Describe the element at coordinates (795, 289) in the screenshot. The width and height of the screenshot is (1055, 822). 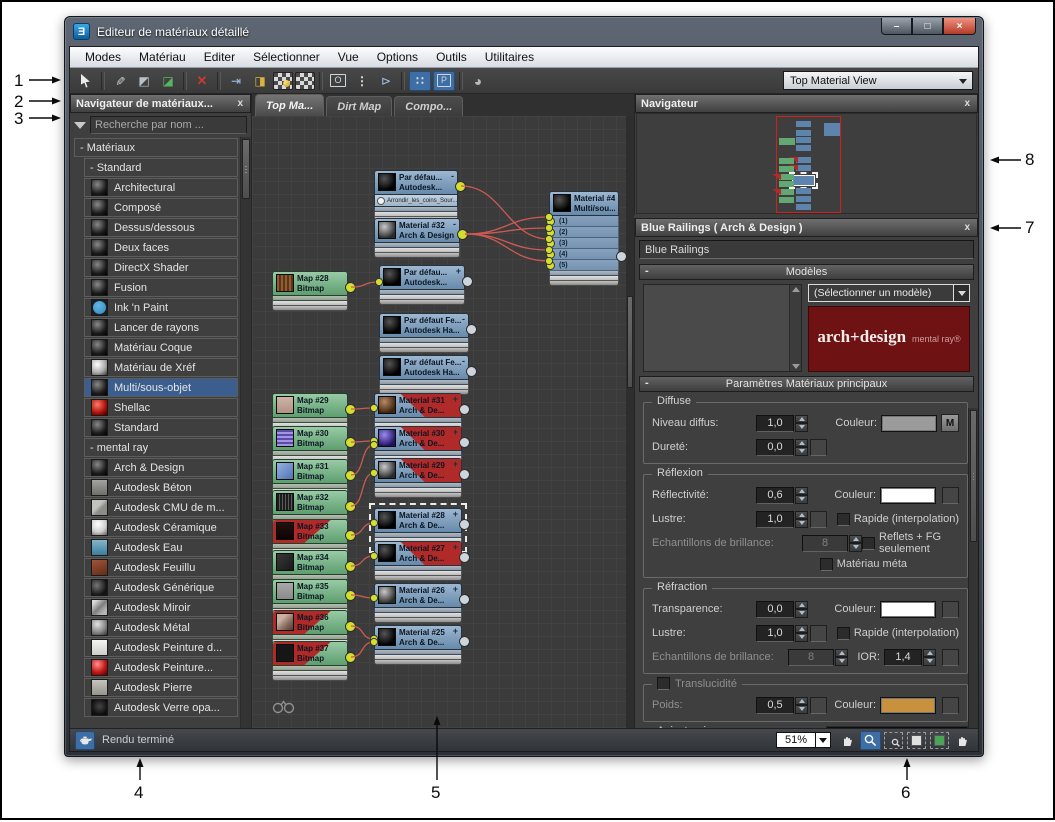
I see `scroll-up-icon` at that location.